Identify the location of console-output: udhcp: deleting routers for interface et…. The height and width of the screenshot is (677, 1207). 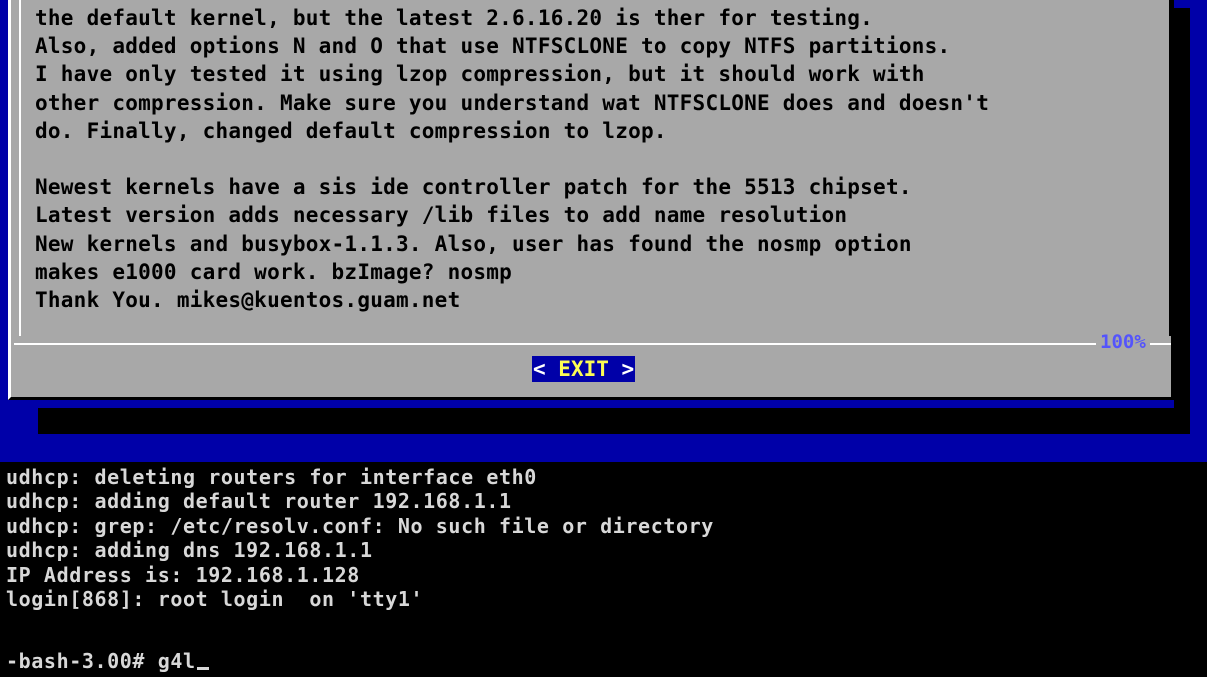
(360, 538).